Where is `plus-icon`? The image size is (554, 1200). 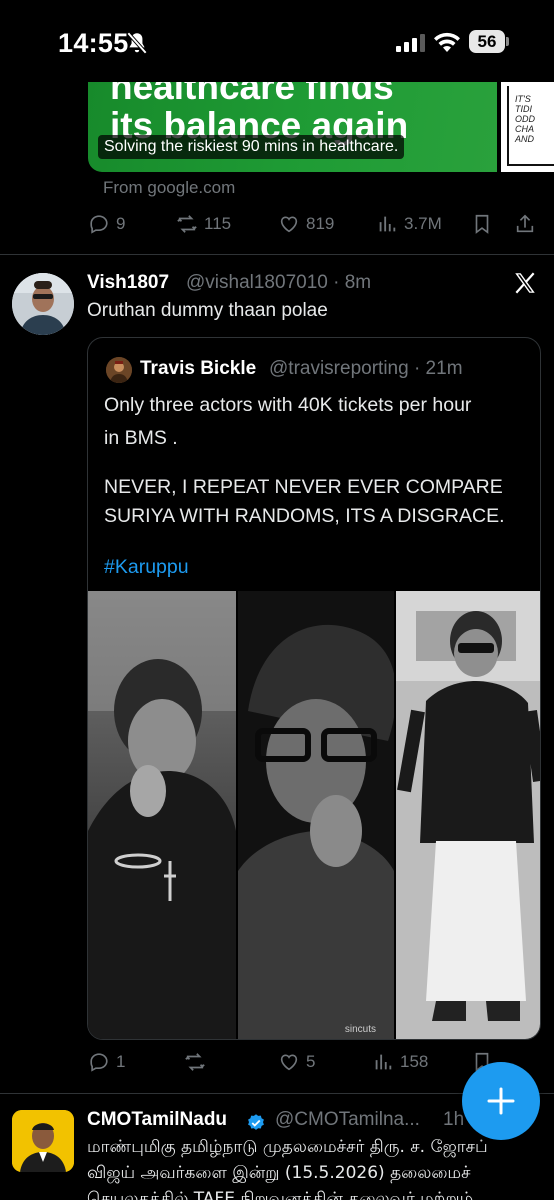 plus-icon is located at coordinates (501, 1101).